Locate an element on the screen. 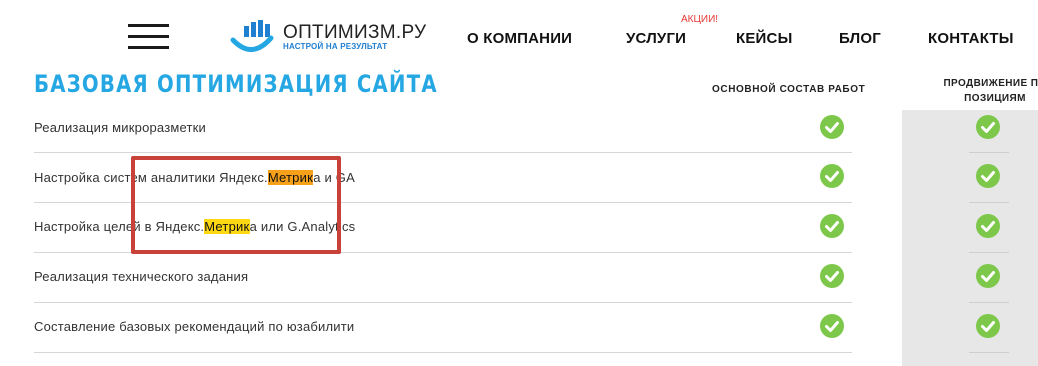 The image size is (1038, 366). nav-item-cases: КЕЙСЫ is located at coordinates (764, 38).